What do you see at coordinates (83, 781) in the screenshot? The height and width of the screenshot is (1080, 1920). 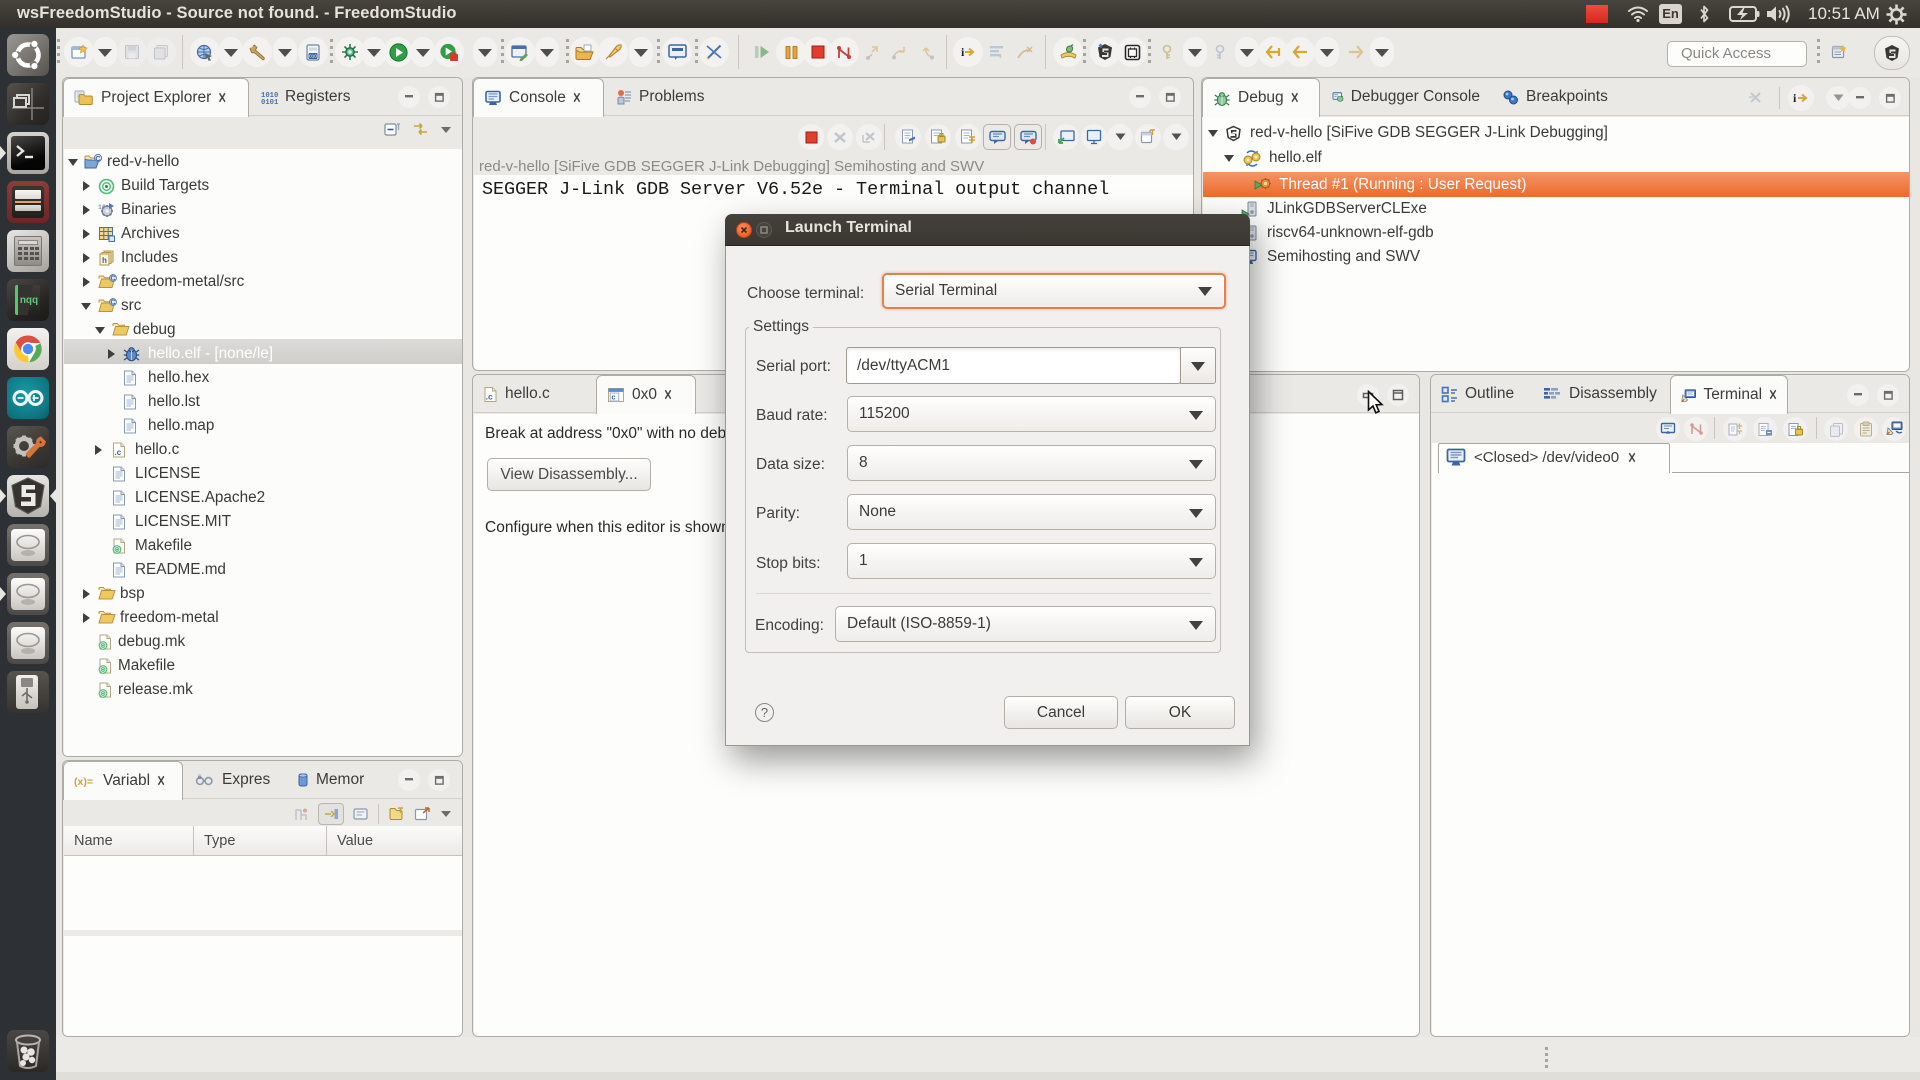 I see `svg-text: (x)=` at bounding box center [83, 781].